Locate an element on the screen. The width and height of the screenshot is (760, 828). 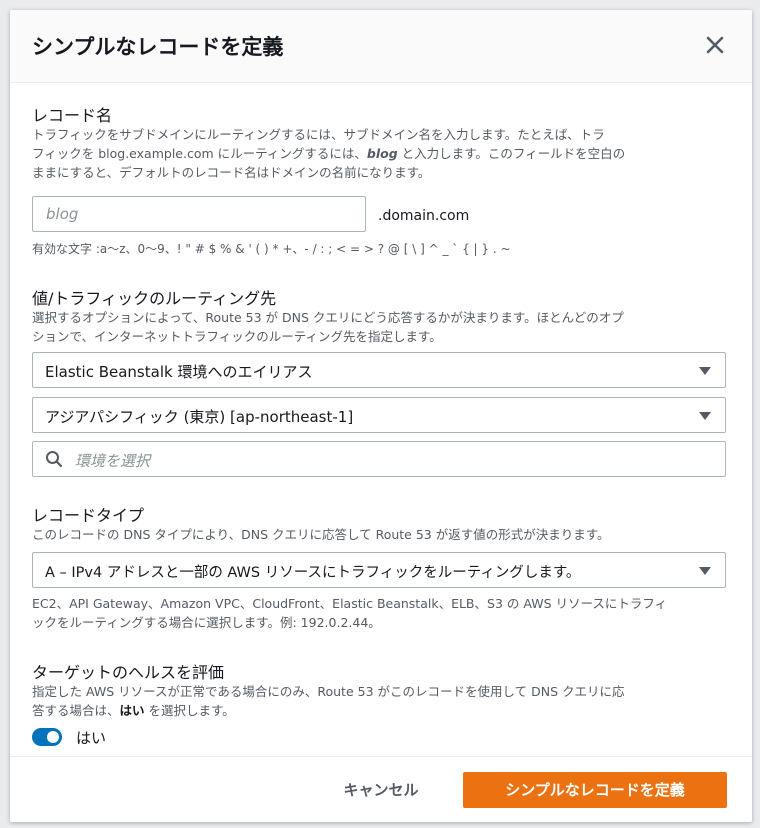
record-name-input: blog is located at coordinates (199, 214).